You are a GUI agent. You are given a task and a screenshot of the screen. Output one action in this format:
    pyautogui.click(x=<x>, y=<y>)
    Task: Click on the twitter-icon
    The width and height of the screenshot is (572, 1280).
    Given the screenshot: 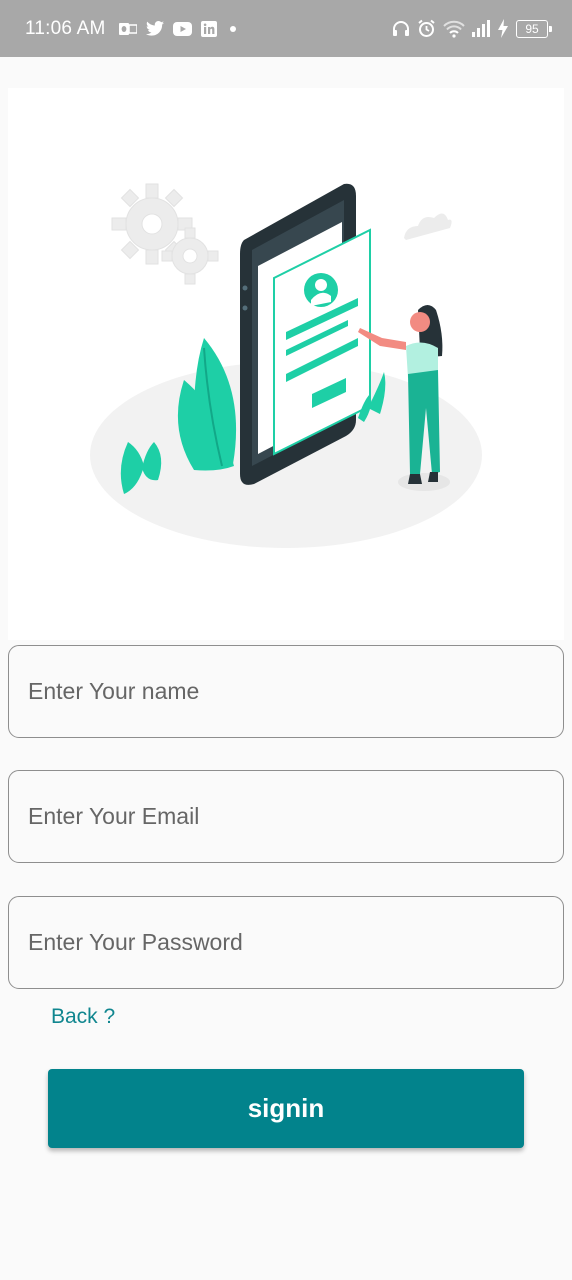 What is the action you would take?
    pyautogui.click(x=155, y=28)
    